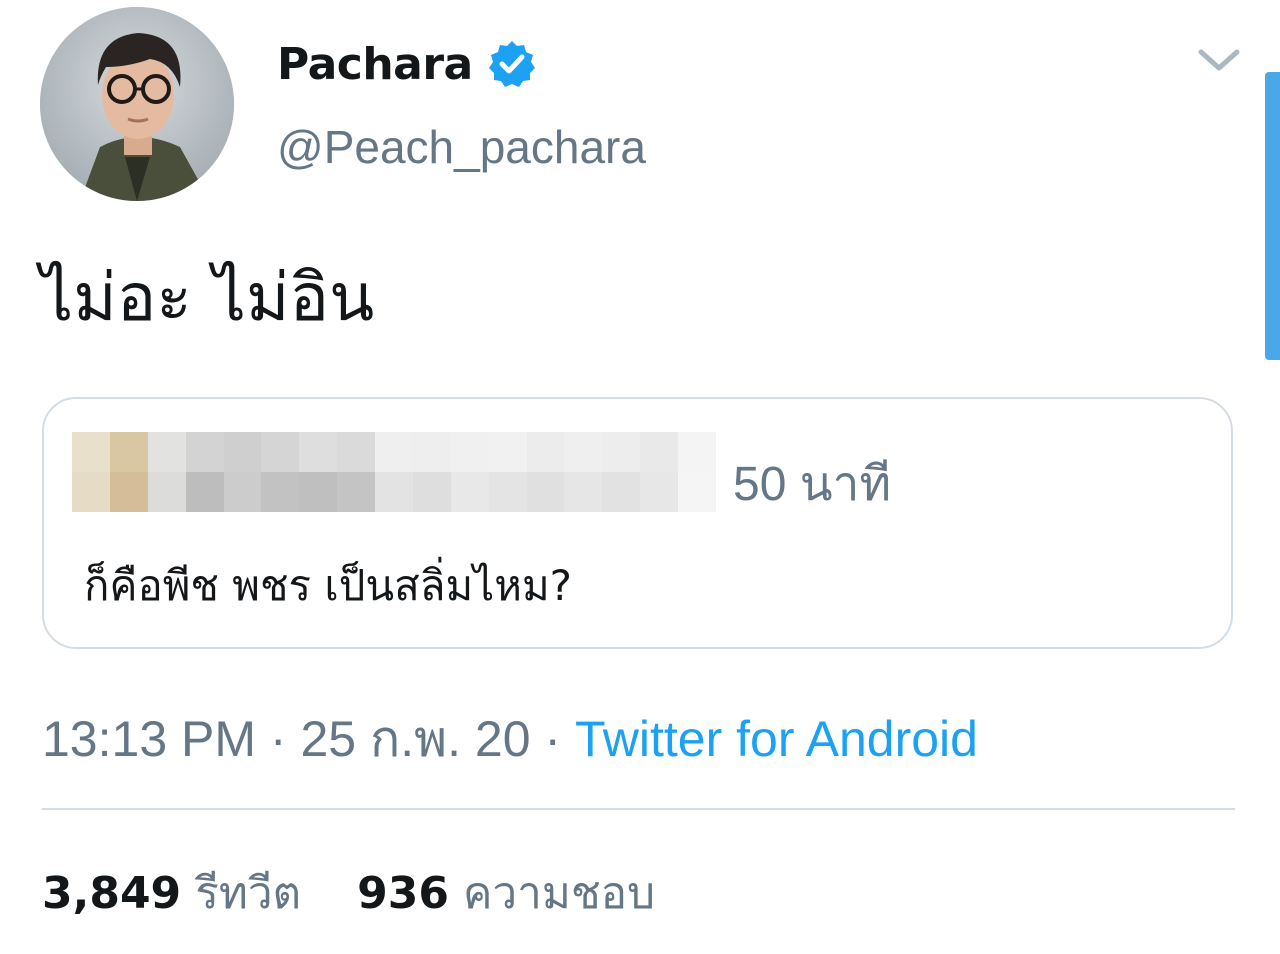 This screenshot has height=954, width=1280. What do you see at coordinates (403, 893) in the screenshot?
I see `likes-count: 936` at bounding box center [403, 893].